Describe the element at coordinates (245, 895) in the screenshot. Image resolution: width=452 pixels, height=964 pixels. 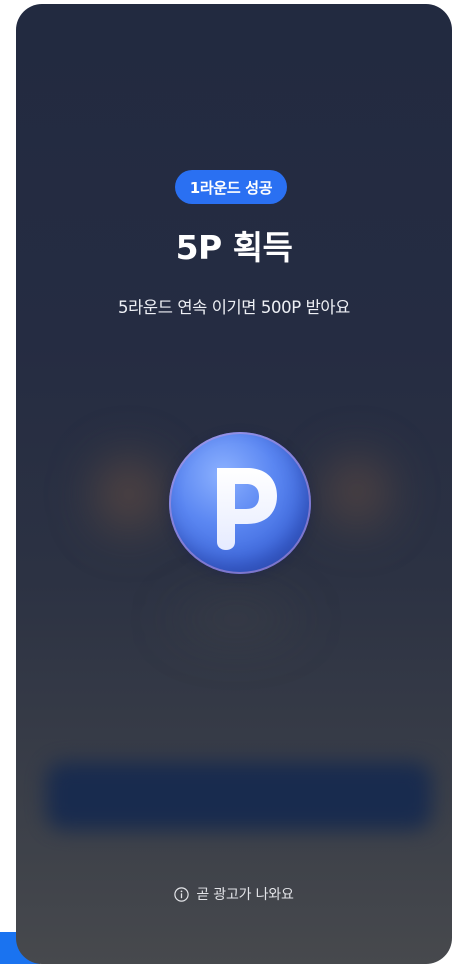
I see `ad-notice-text: 곧 광고가 나와요` at that location.